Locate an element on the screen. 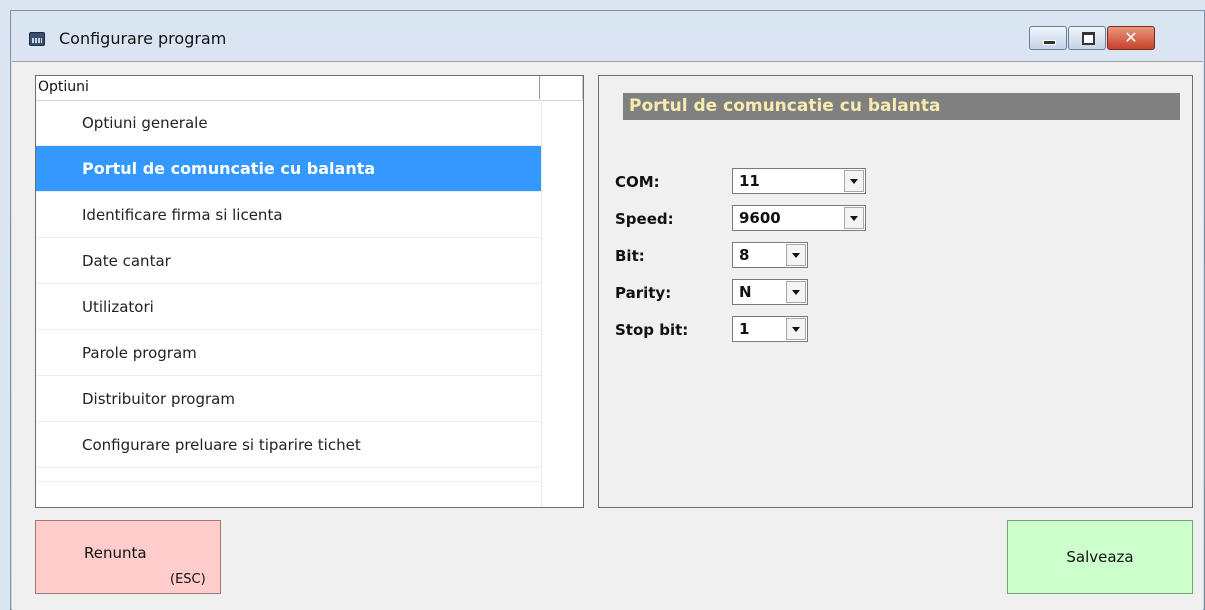 The height and width of the screenshot is (610, 1205). stop-bit-value: 1 is located at coordinates (744, 329).